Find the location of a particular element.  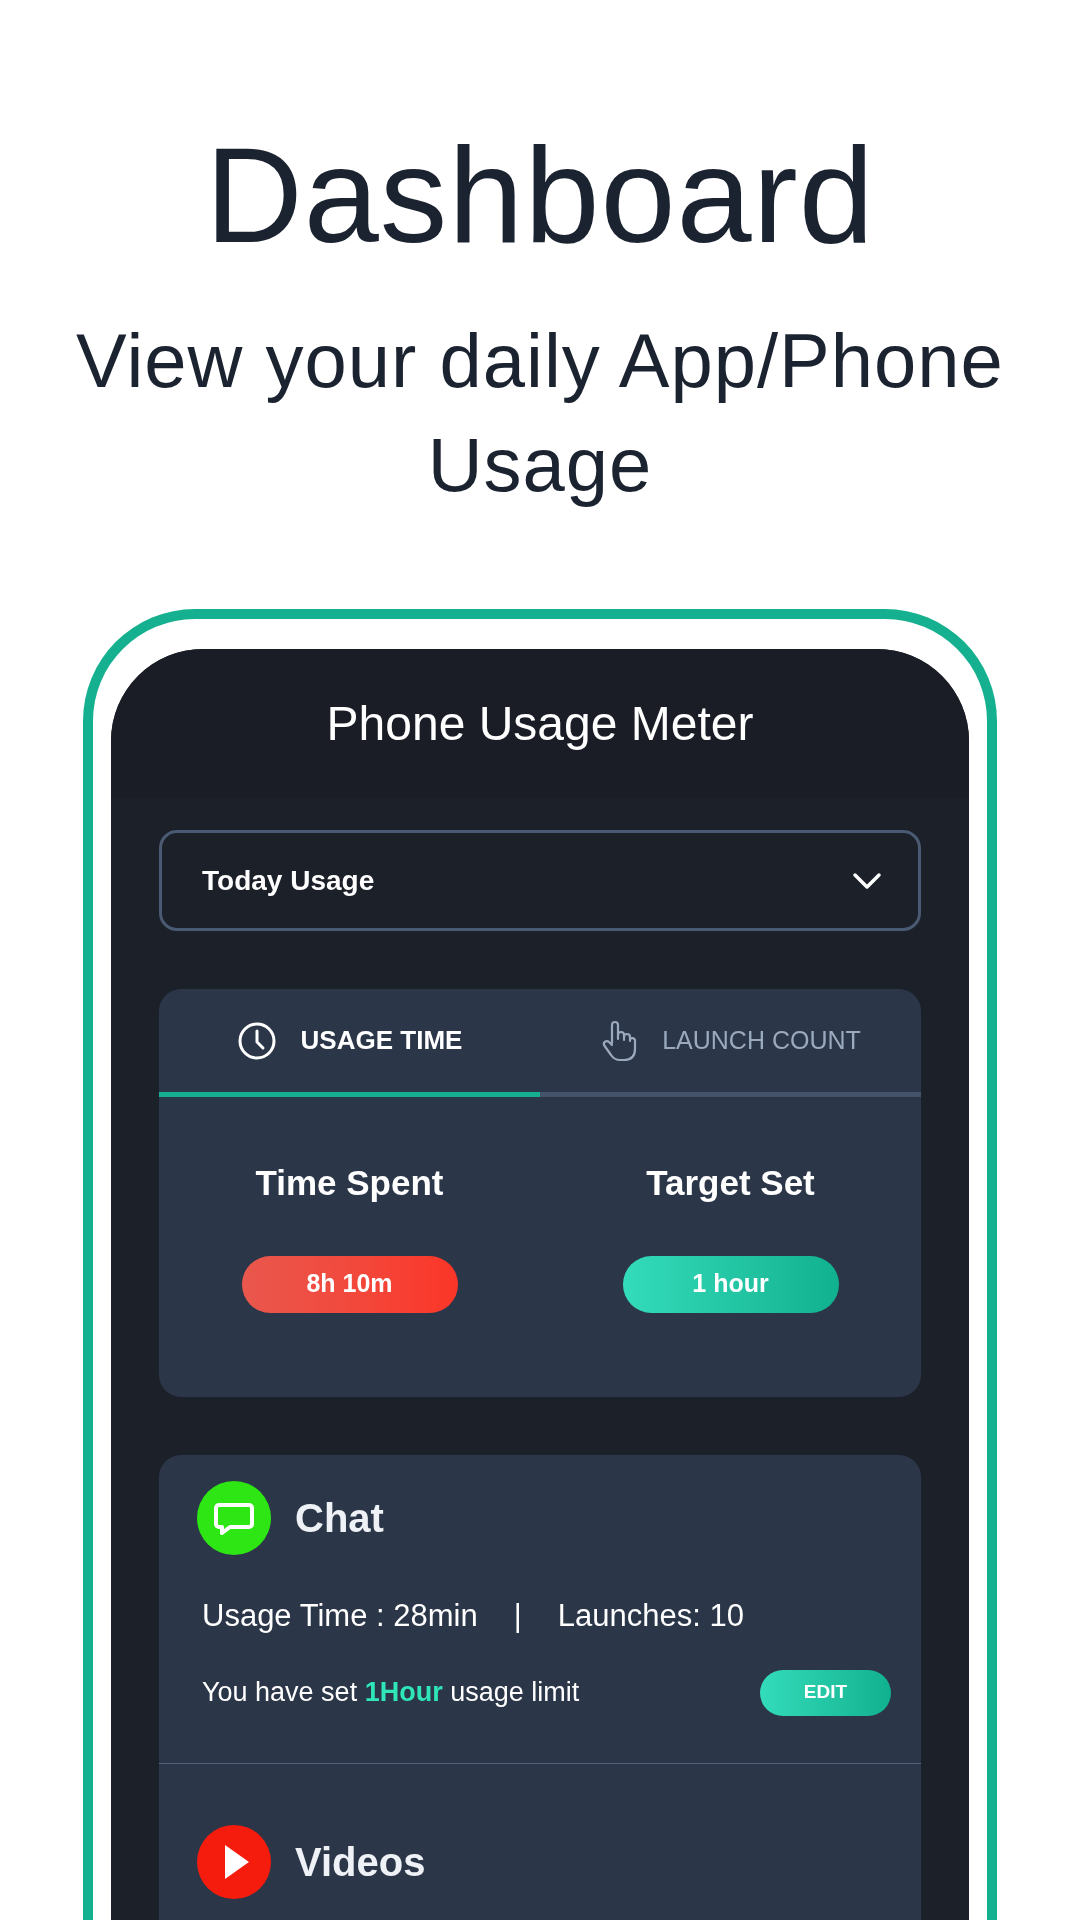

page-subtitle: View your daily App/Phone Usage is located at coordinates (540, 413).